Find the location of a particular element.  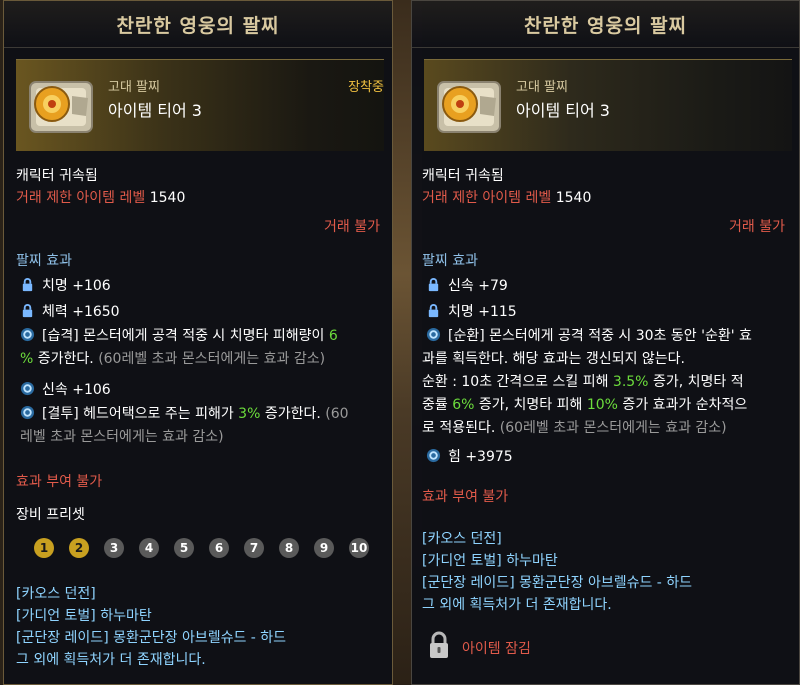

preset-button: 6 is located at coordinates (219, 548).